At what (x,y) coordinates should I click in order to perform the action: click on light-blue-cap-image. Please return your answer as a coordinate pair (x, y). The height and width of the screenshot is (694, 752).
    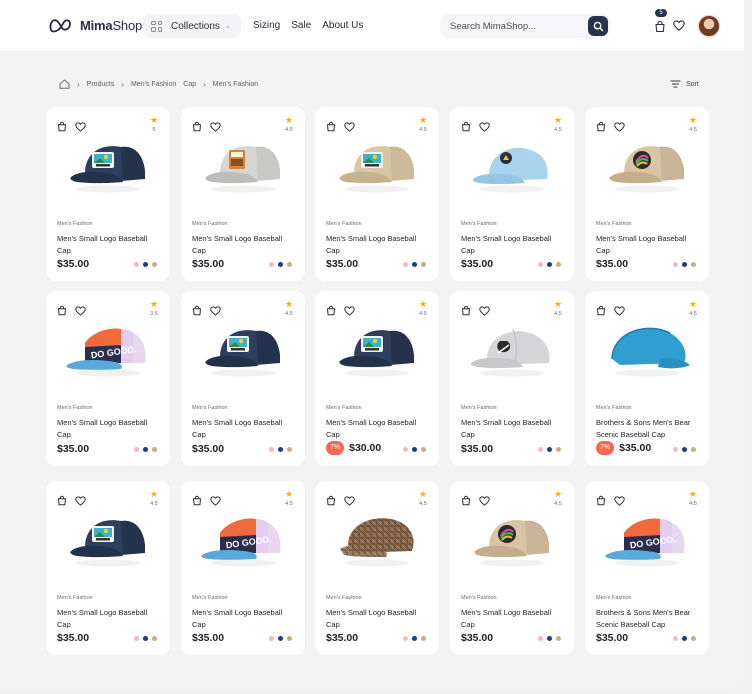
    Looking at the image, I should click on (512, 163).